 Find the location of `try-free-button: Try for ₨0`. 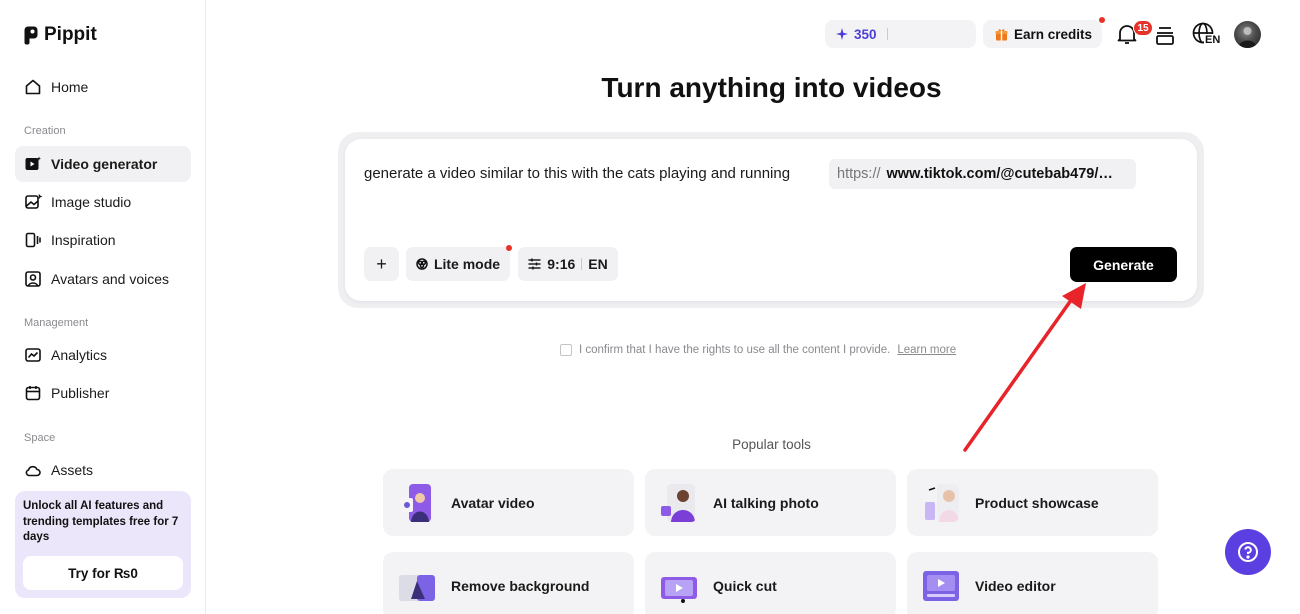

try-free-button: Try for ₨0 is located at coordinates (103, 573).